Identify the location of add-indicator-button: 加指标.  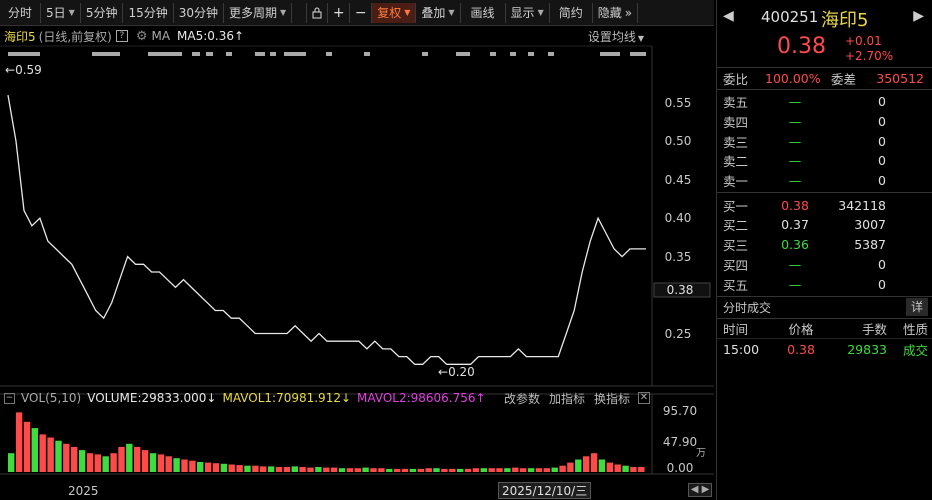
(567, 398).